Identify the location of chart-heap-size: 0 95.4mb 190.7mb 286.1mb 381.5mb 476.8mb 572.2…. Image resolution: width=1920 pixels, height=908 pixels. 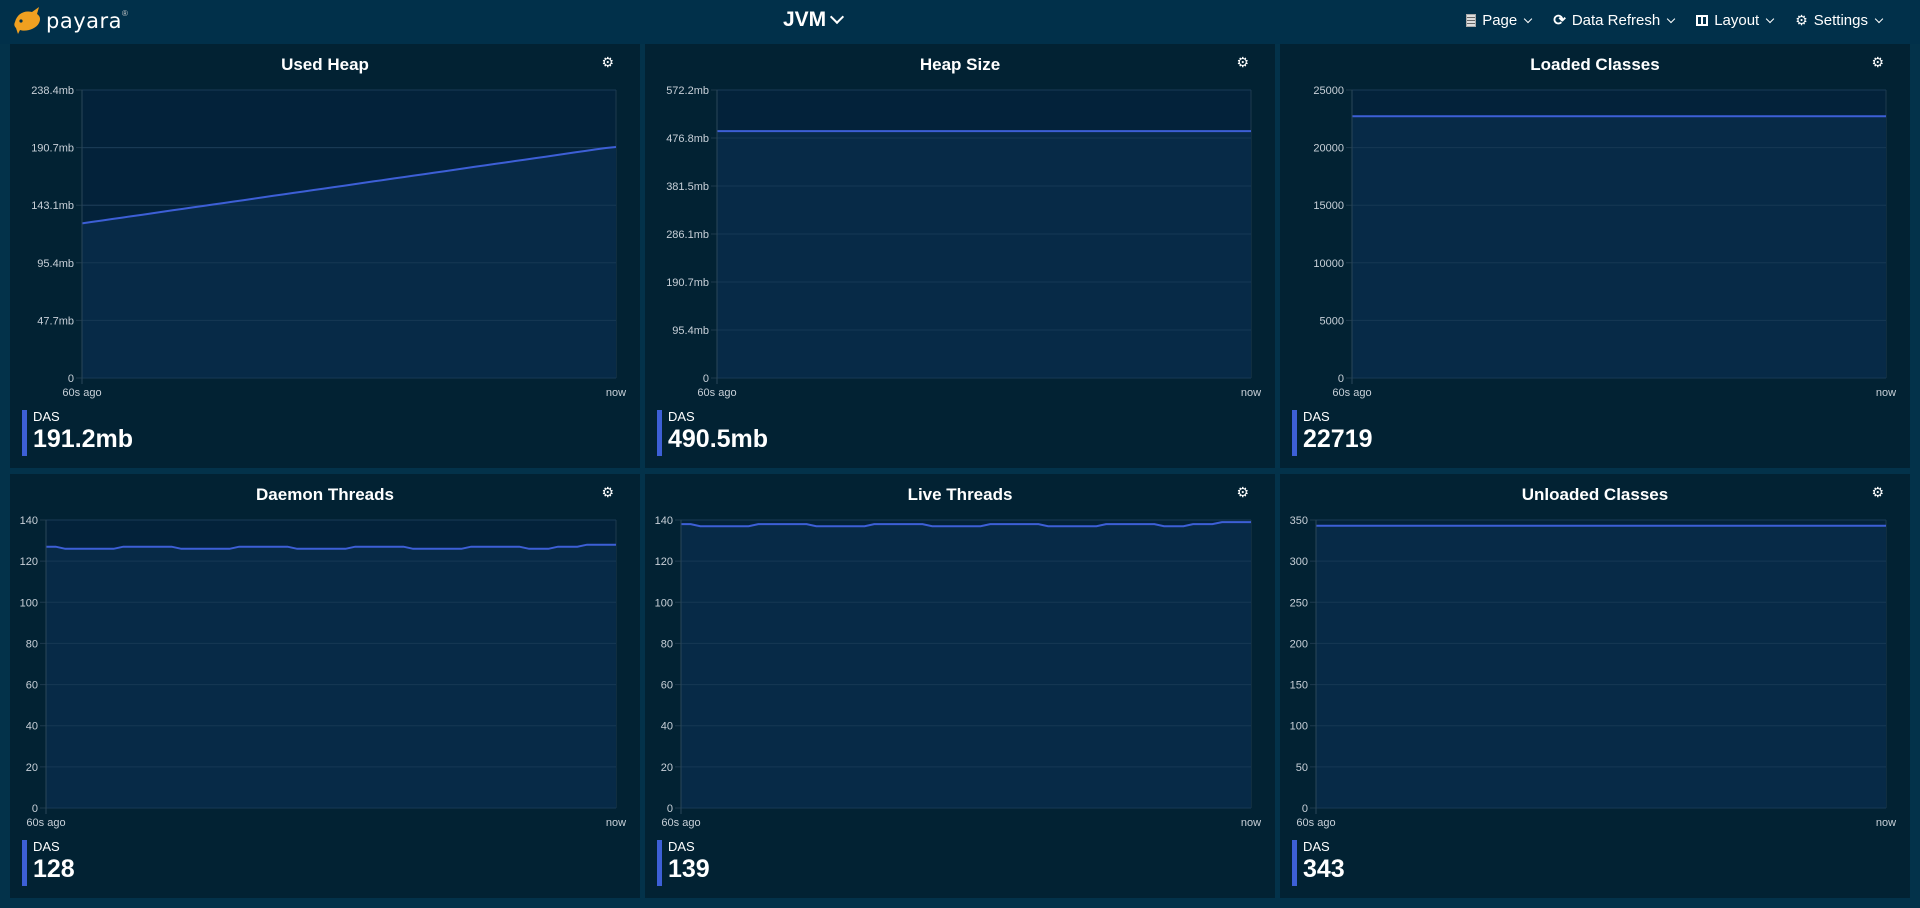
(963, 242).